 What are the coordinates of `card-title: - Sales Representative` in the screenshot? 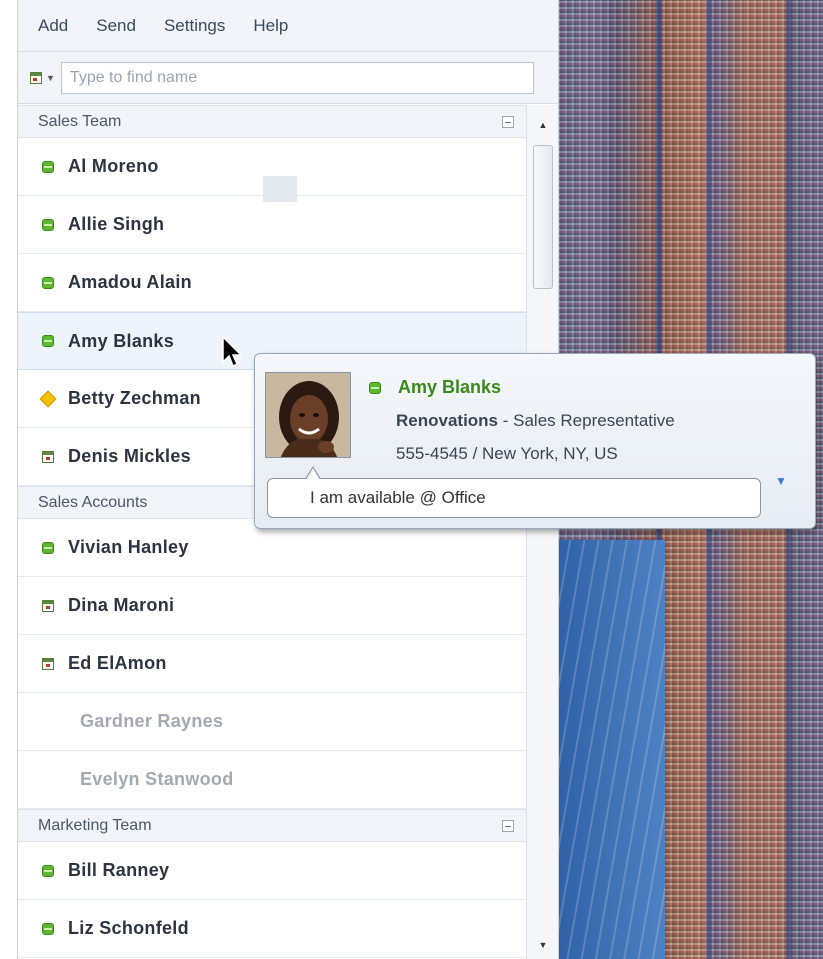 It's located at (586, 420).